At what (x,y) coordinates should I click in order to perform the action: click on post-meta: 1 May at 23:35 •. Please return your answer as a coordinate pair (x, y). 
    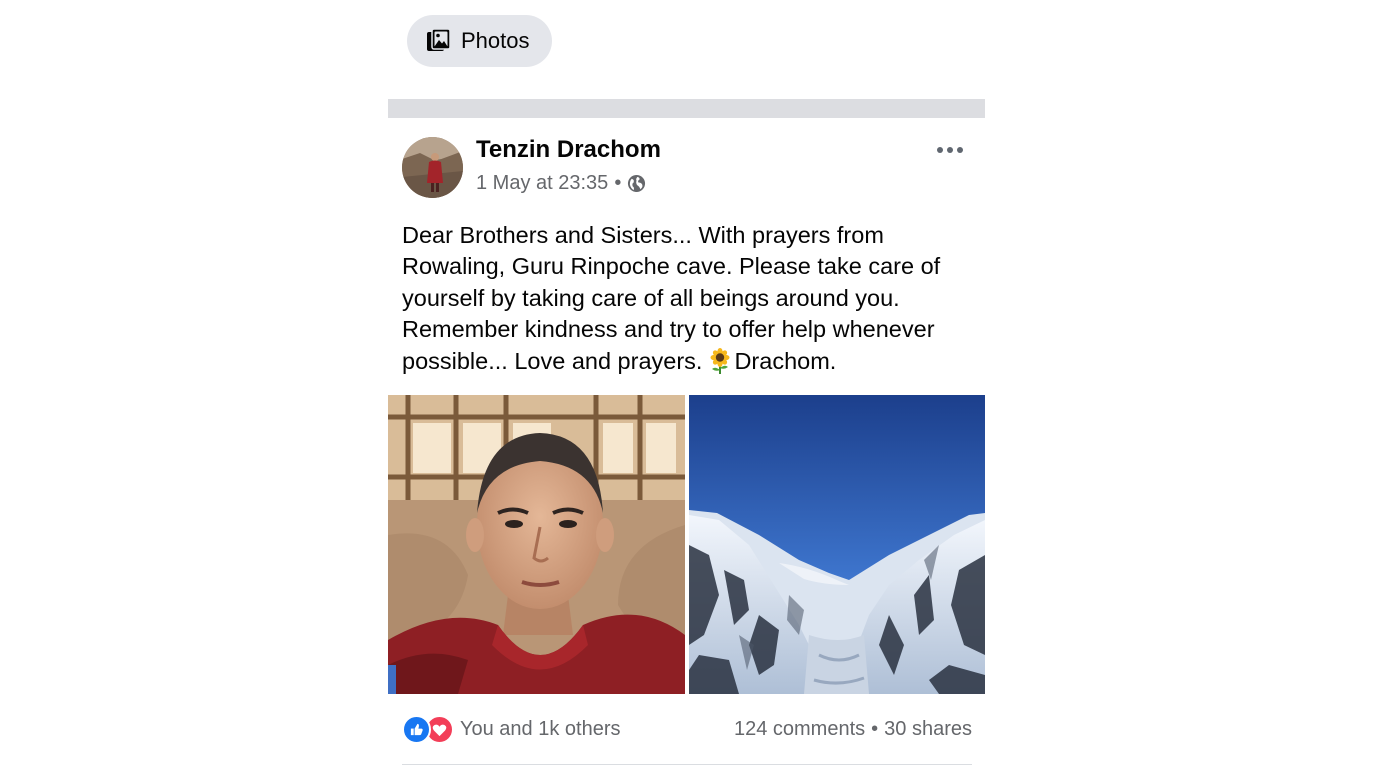
    Looking at the image, I should click on (561, 183).